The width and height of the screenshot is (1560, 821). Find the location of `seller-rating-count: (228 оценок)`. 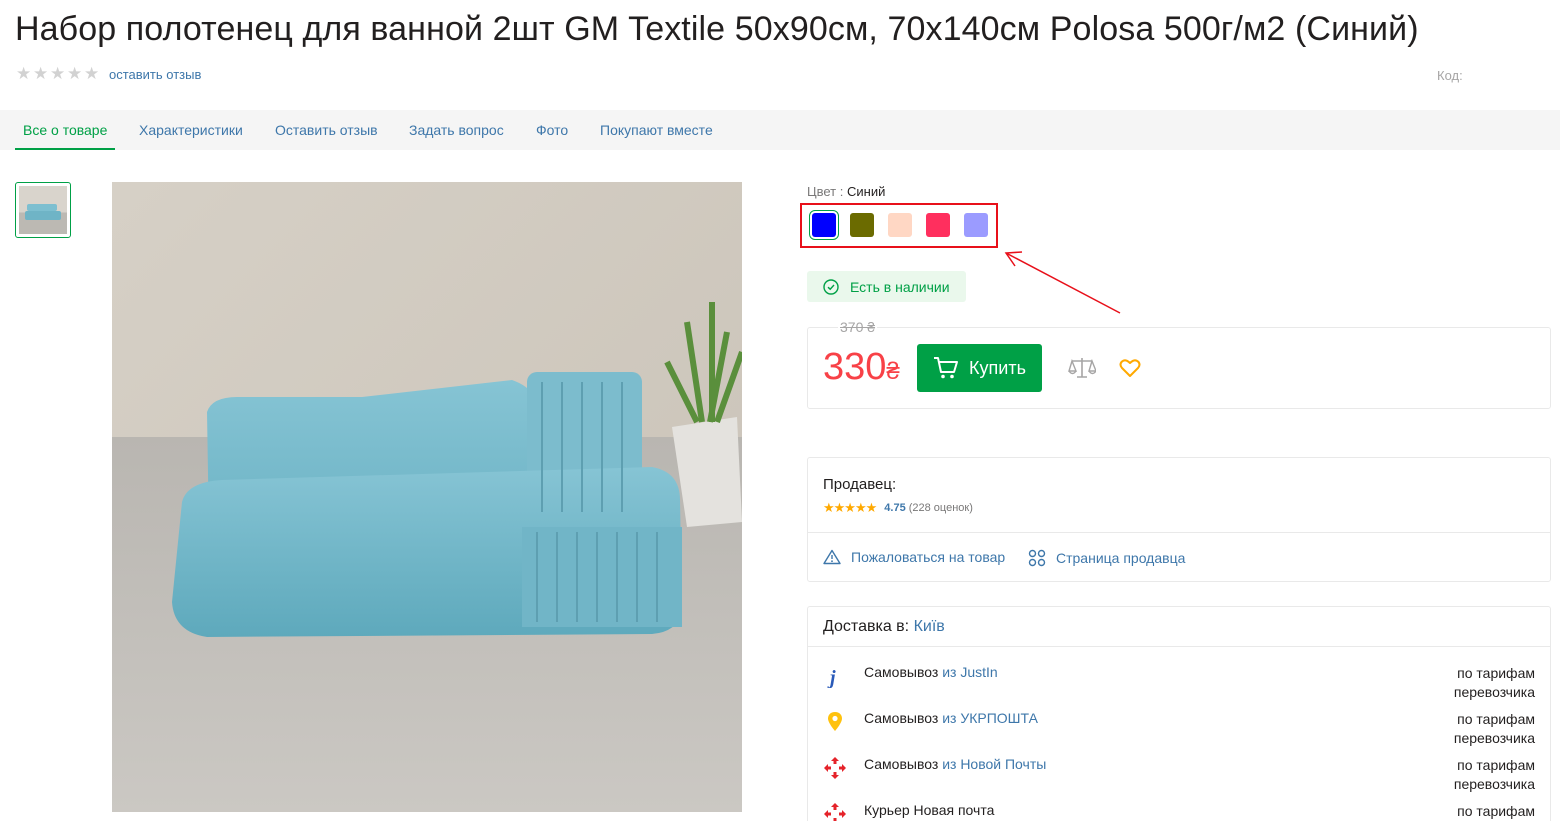

seller-rating-count: (228 оценок) is located at coordinates (940, 508).